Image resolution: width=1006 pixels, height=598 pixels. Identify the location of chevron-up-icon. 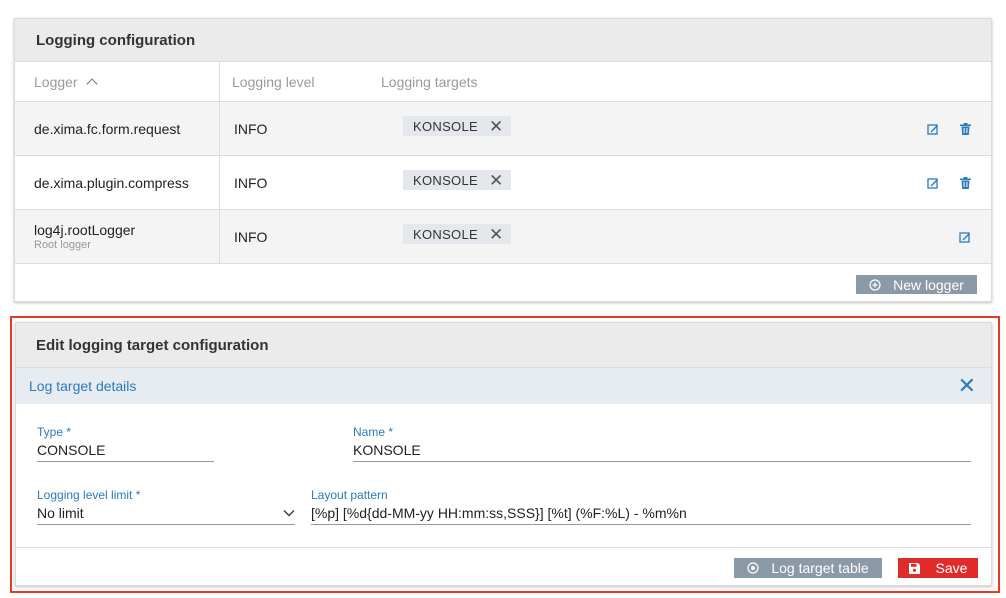
(91, 83).